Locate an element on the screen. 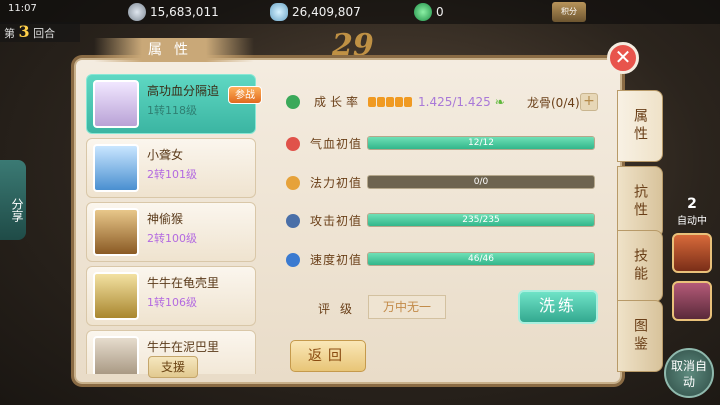  silver-amount: 15,683,011 is located at coordinates (184, 12).